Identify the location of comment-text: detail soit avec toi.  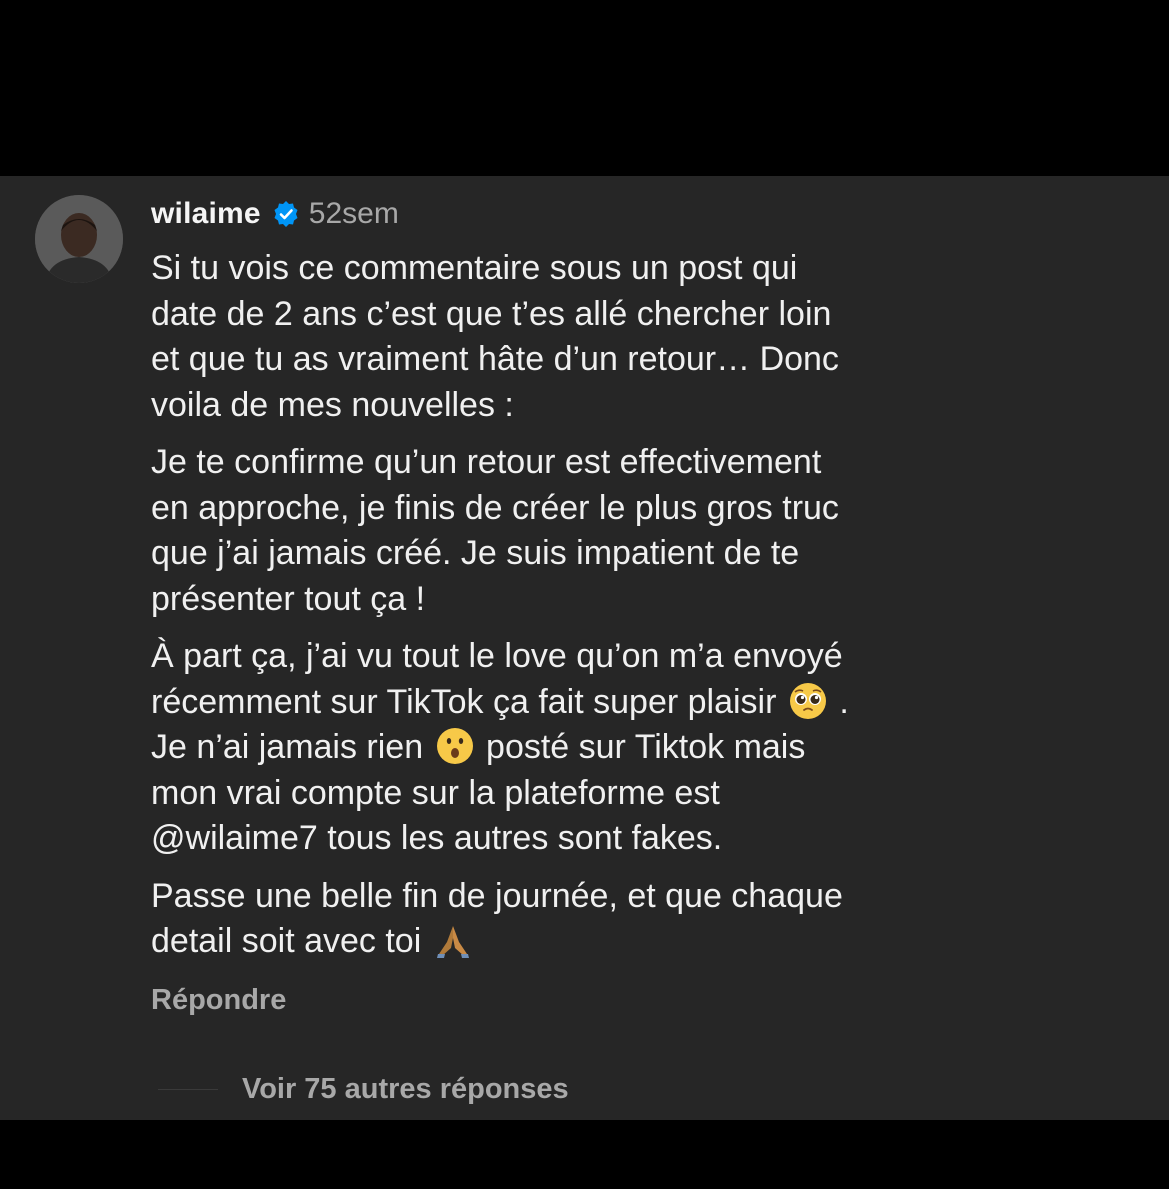
(286, 941).